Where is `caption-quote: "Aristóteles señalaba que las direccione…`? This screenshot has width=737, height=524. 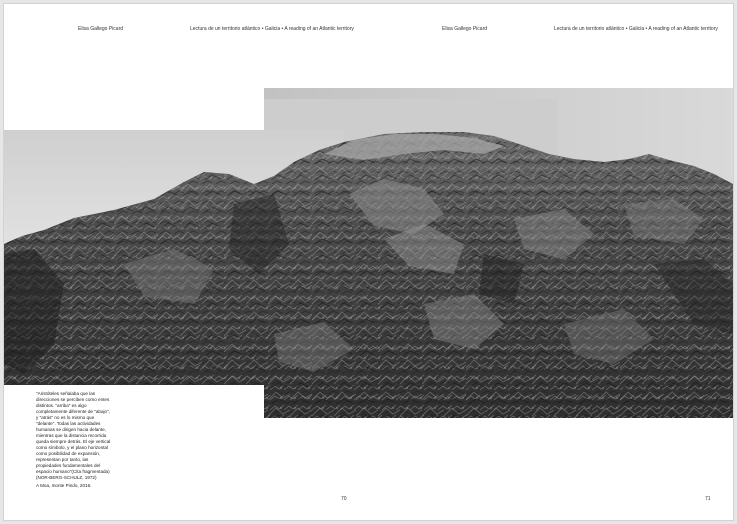
caption-quote: "Aristóteles señalaba que las direccione… is located at coordinates (73, 435).